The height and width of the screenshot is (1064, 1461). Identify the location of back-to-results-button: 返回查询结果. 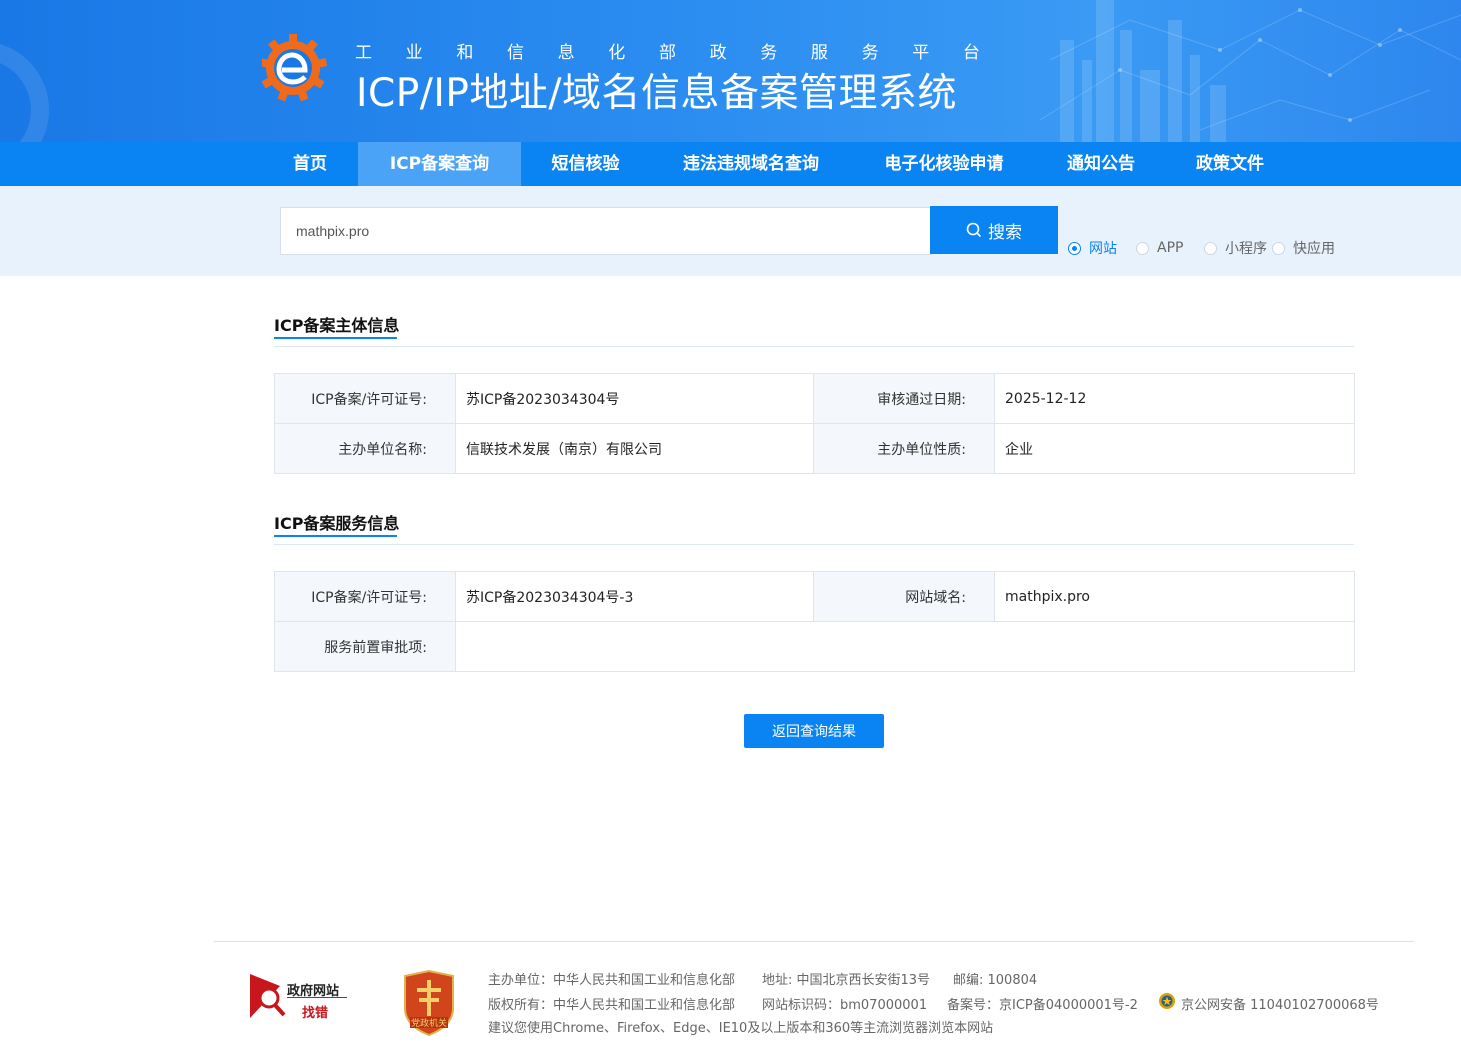
(814, 731).